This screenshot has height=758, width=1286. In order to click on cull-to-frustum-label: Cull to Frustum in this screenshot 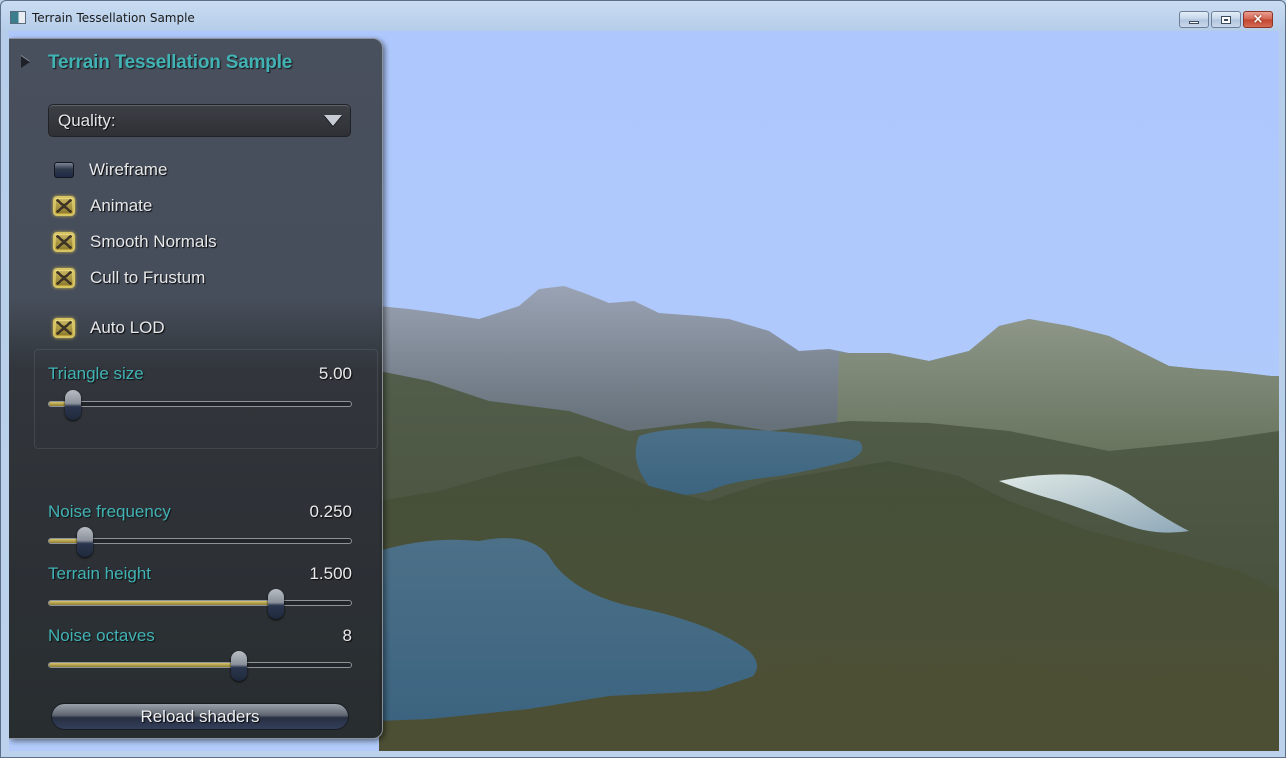, I will do `click(148, 277)`.